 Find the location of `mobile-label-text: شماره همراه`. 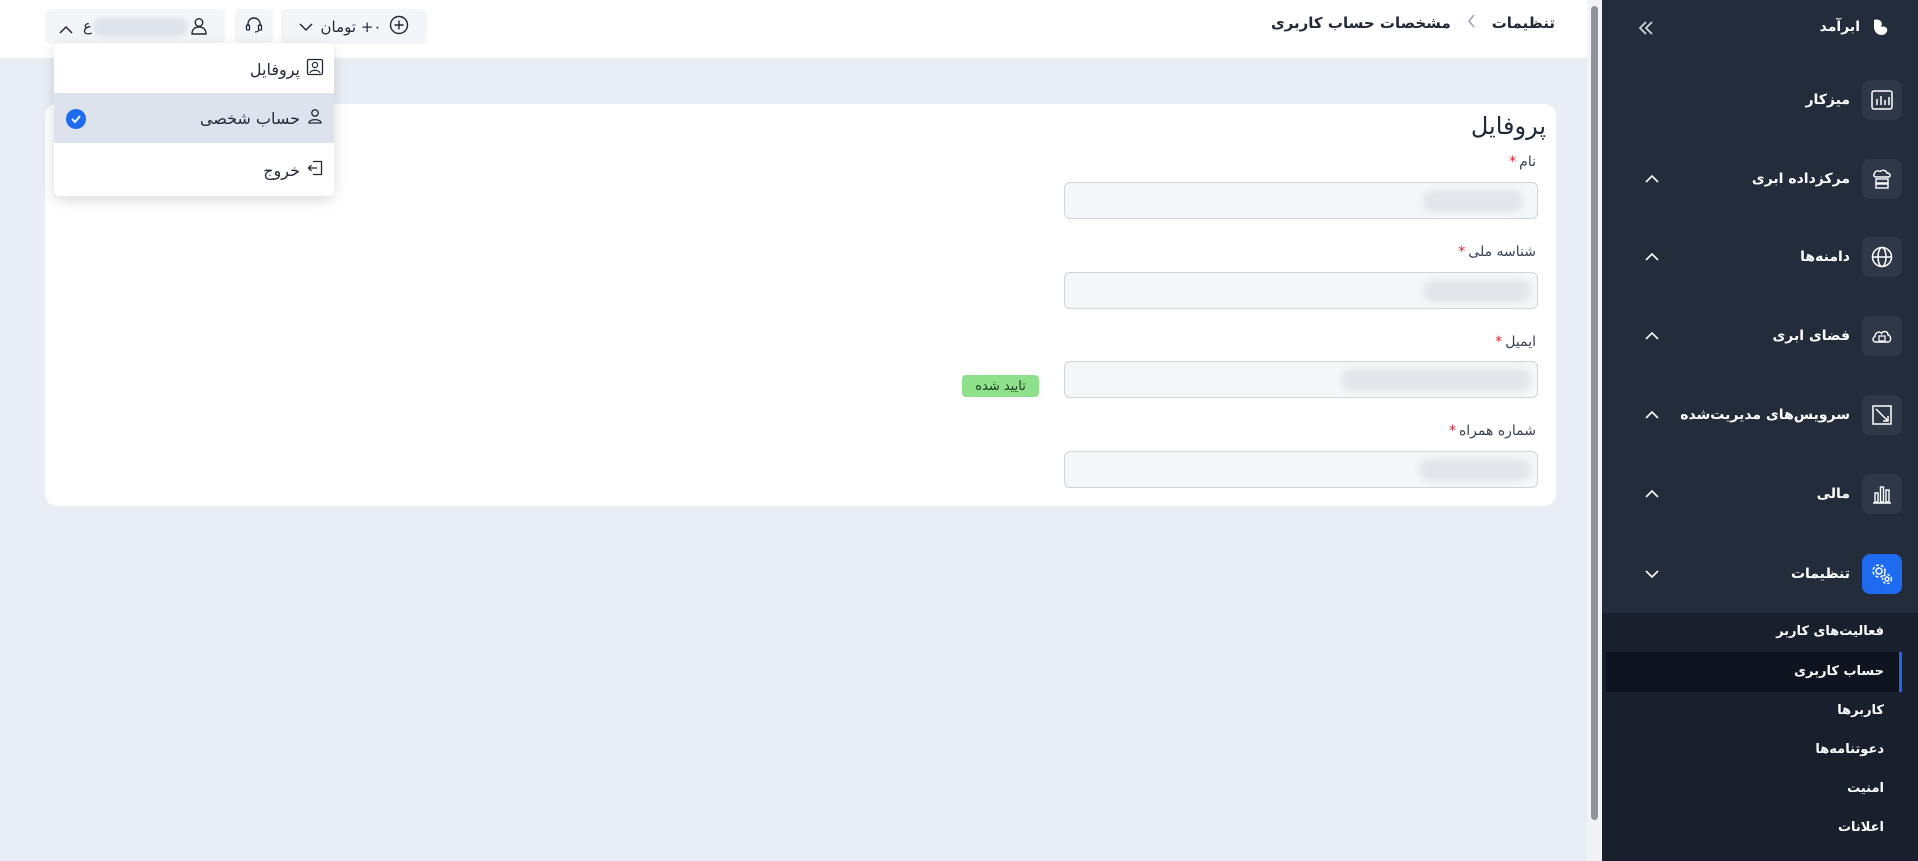

mobile-label-text: شماره همراه is located at coordinates (1497, 431).